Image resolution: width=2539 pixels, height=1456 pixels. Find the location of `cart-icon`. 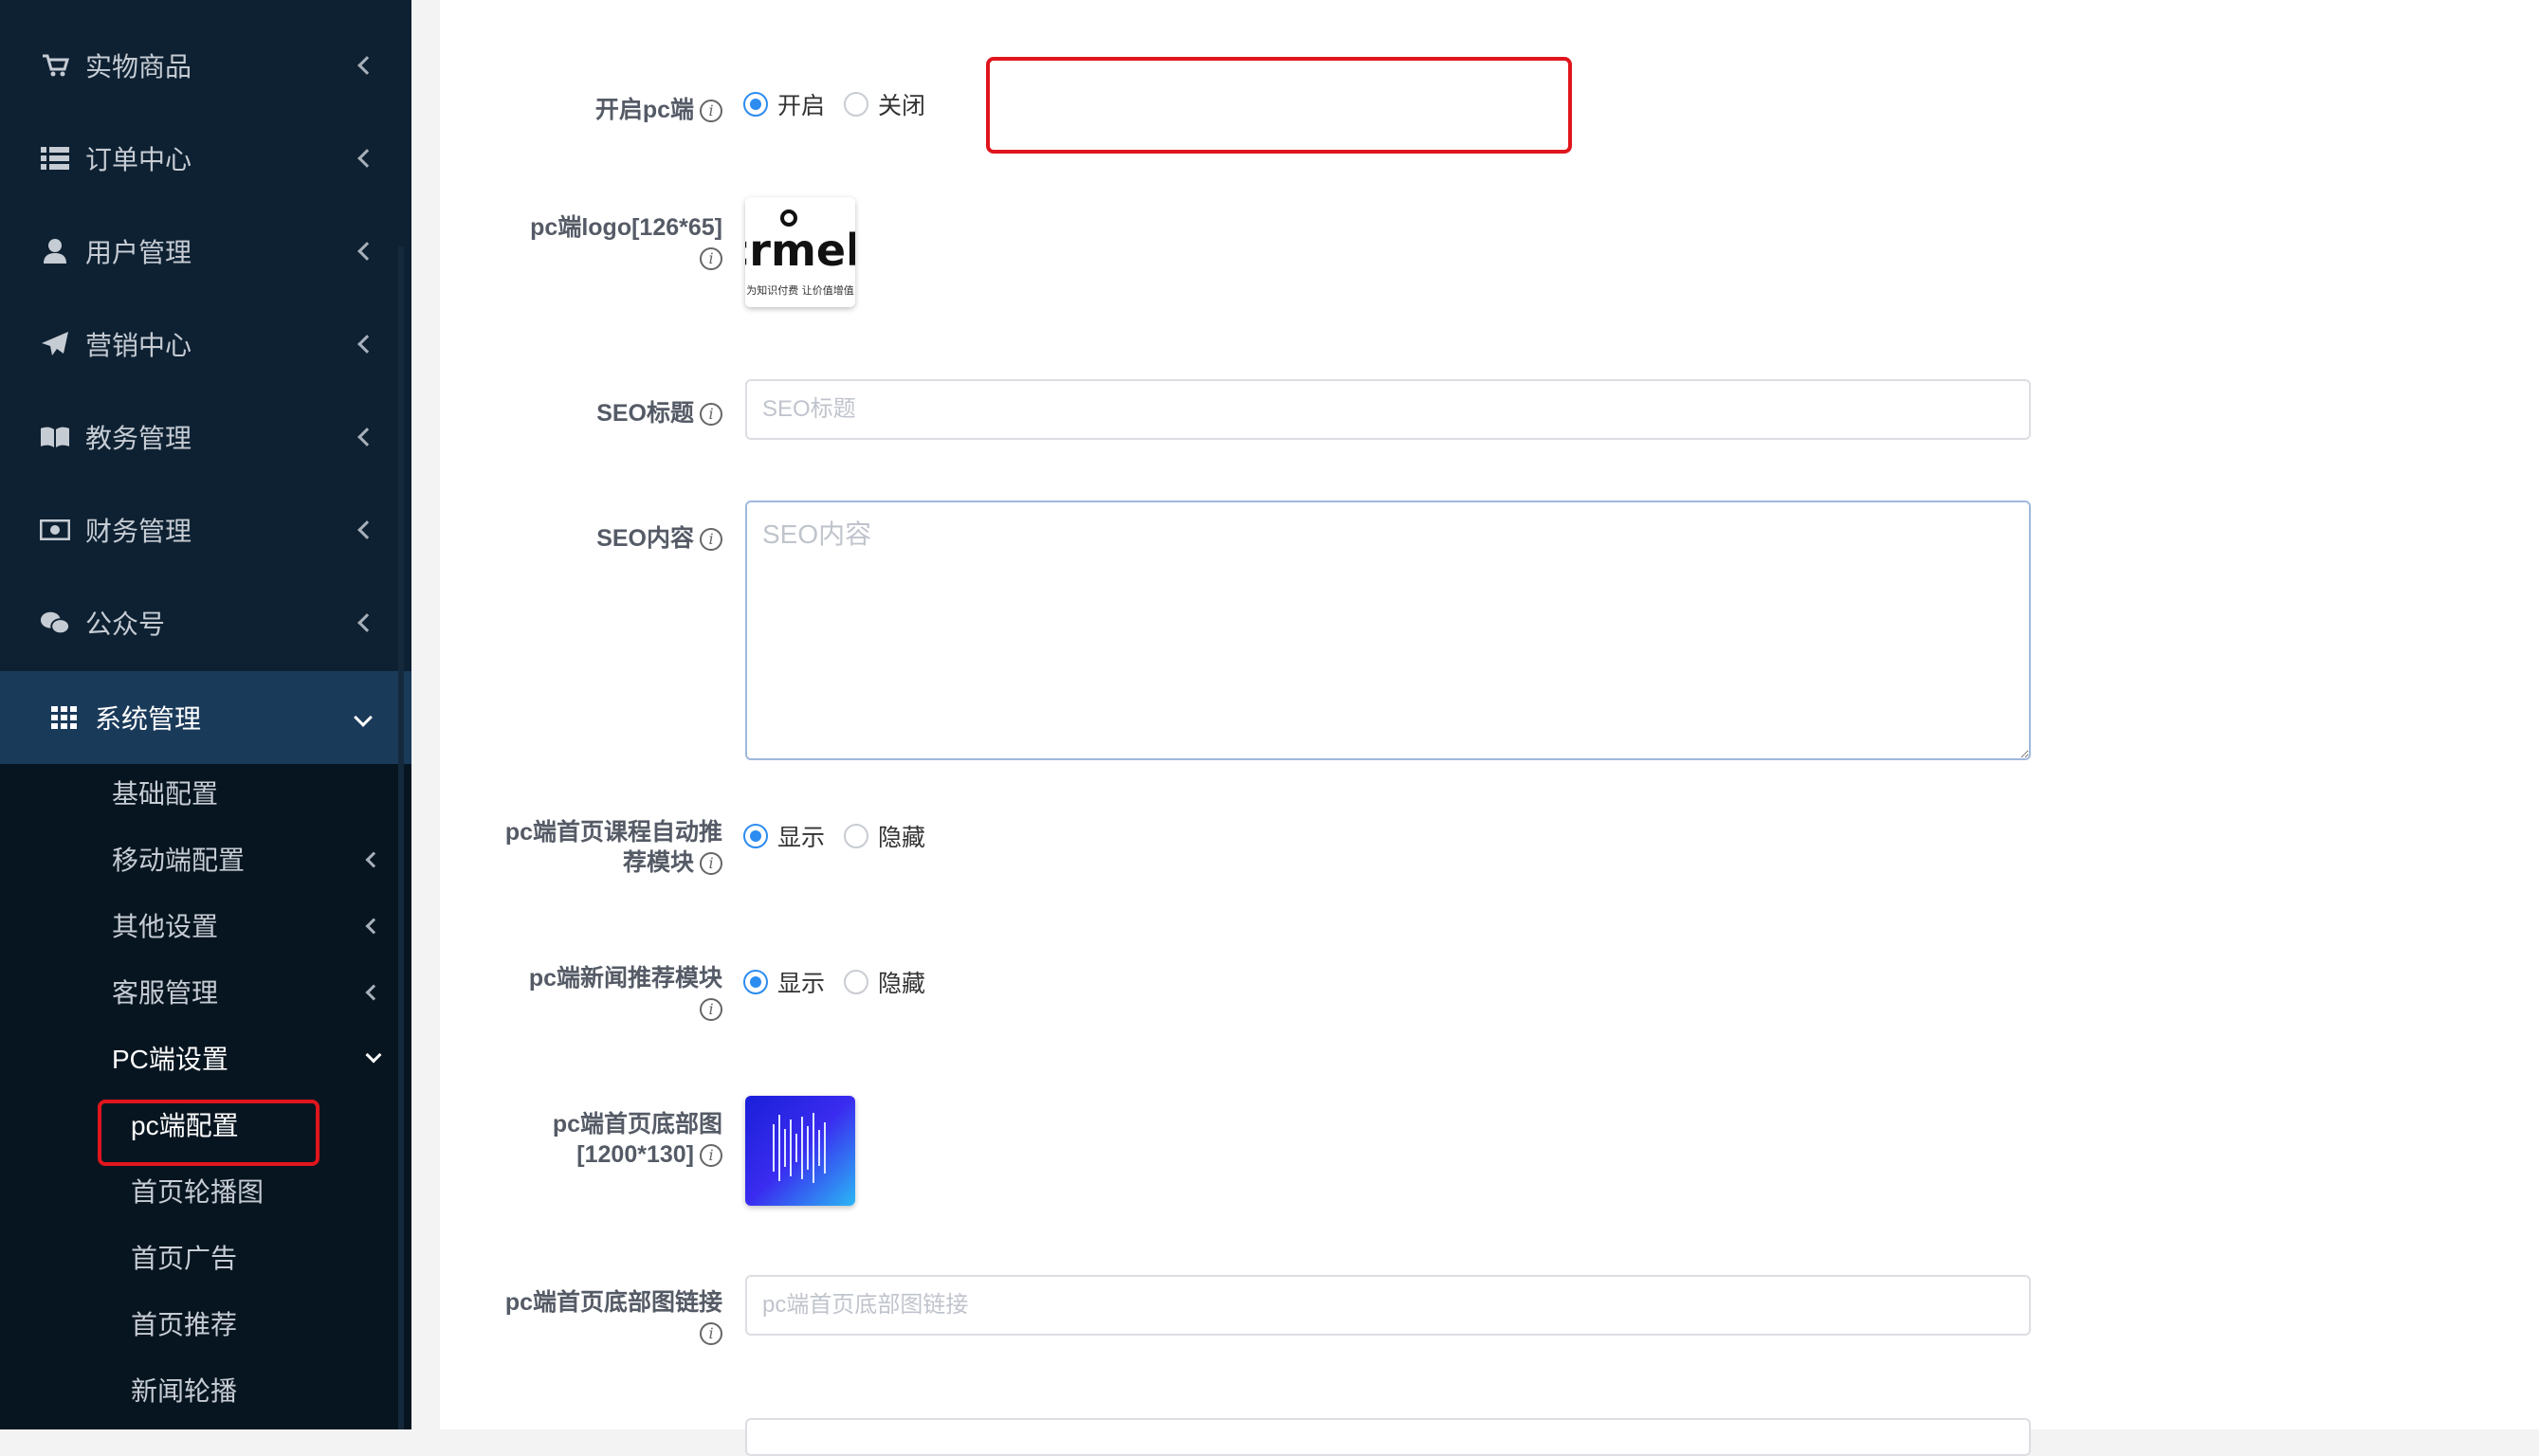

cart-icon is located at coordinates (55, 65).